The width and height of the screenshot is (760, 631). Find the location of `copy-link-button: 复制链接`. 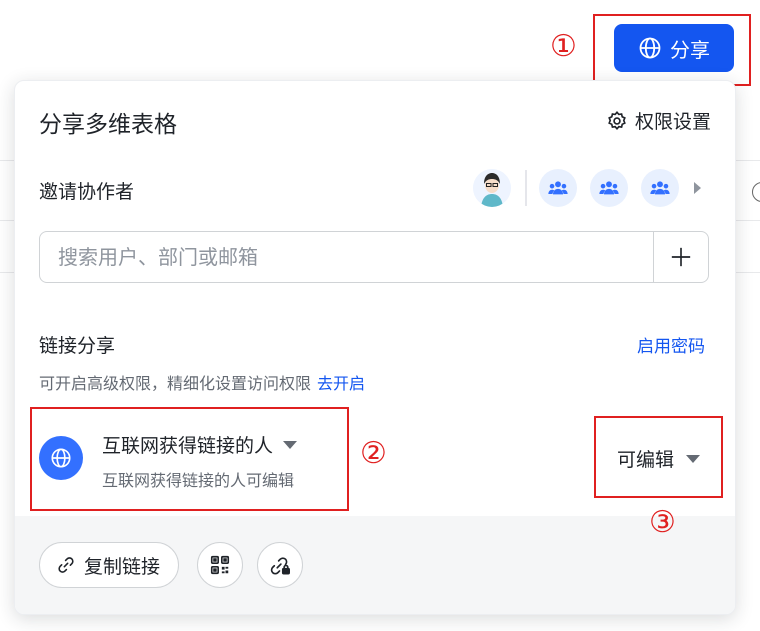

copy-link-button: 复制链接 is located at coordinates (109, 565).